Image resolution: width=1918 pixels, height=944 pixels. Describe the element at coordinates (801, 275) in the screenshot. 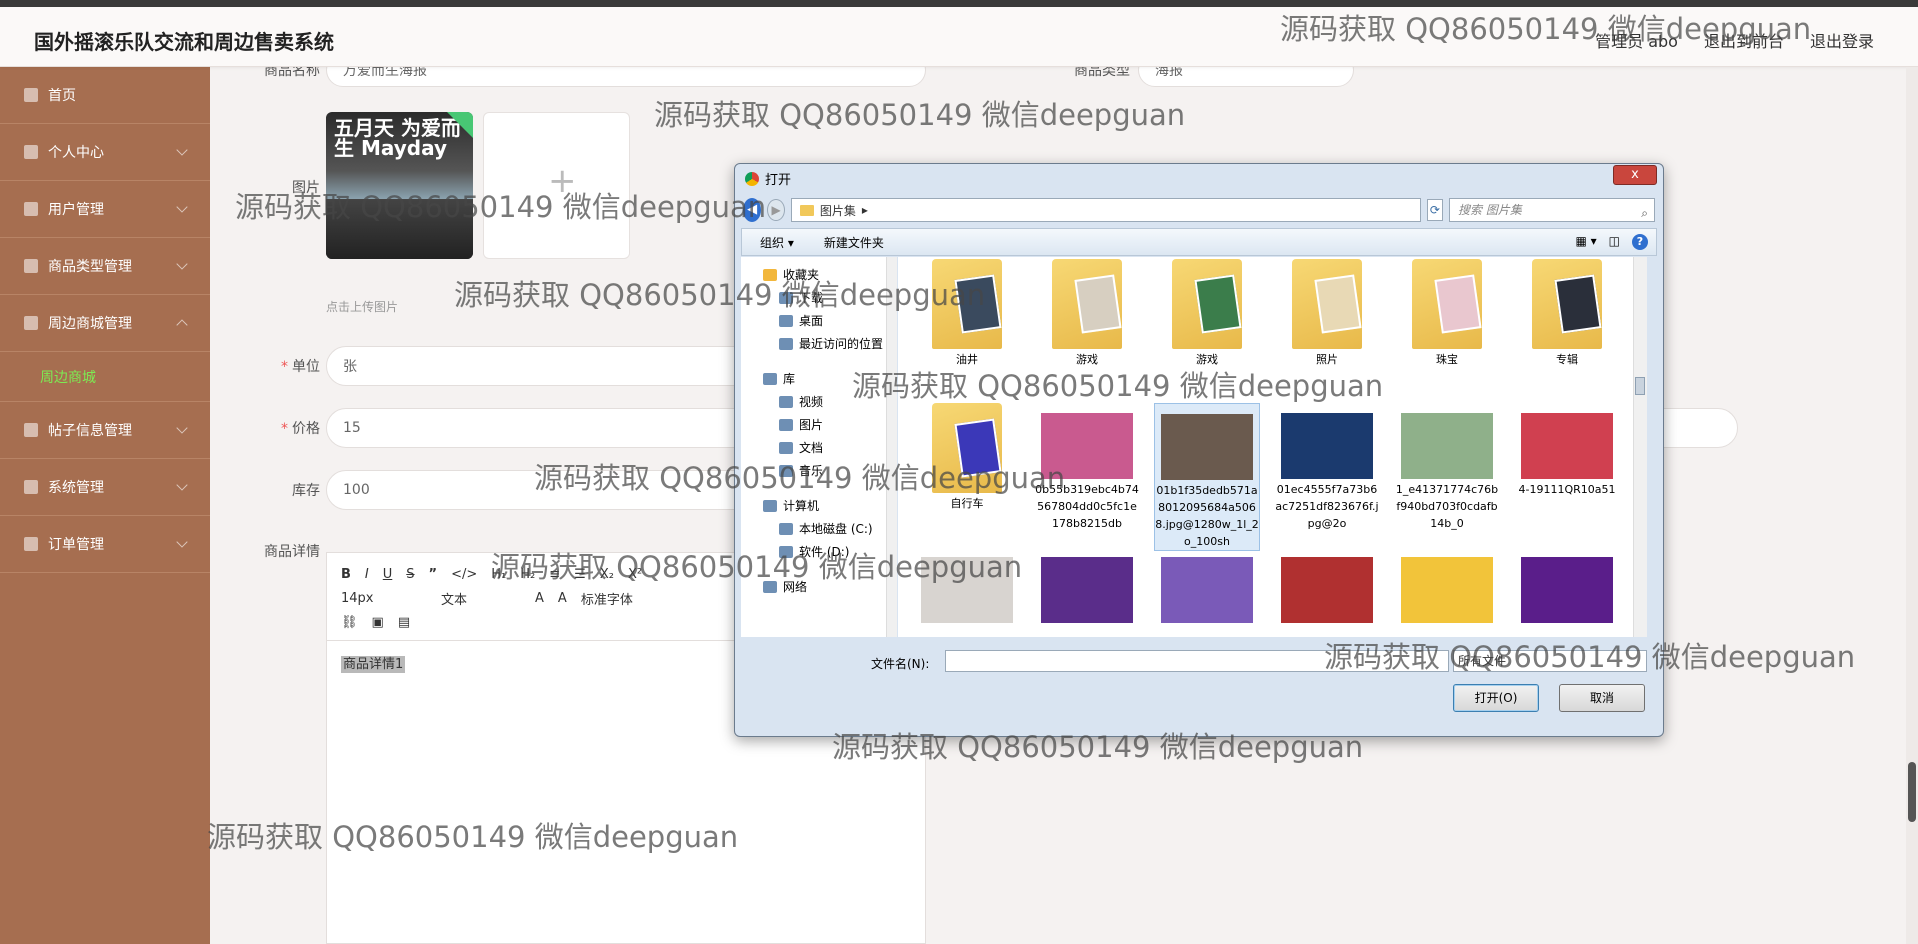

I see `tree-item-label: 收藏夹` at that location.